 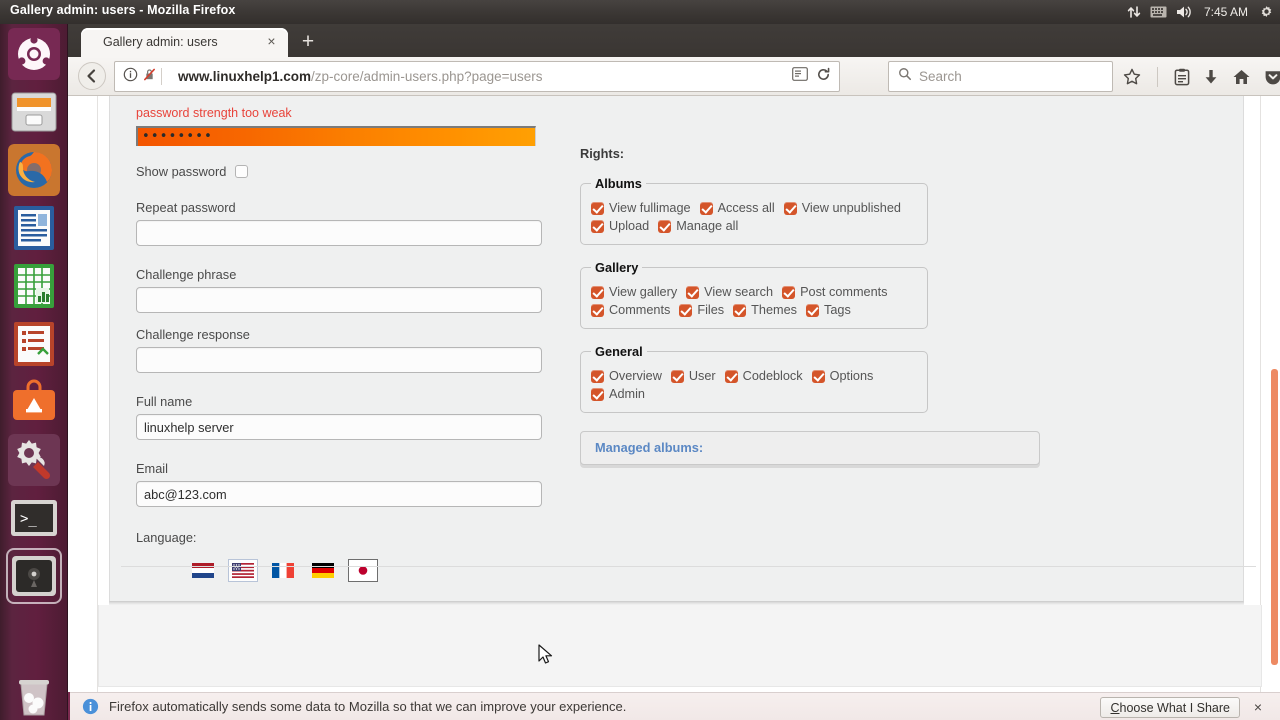 What do you see at coordinates (772, 376) in the screenshot?
I see `checkbox-label: Codeblock` at bounding box center [772, 376].